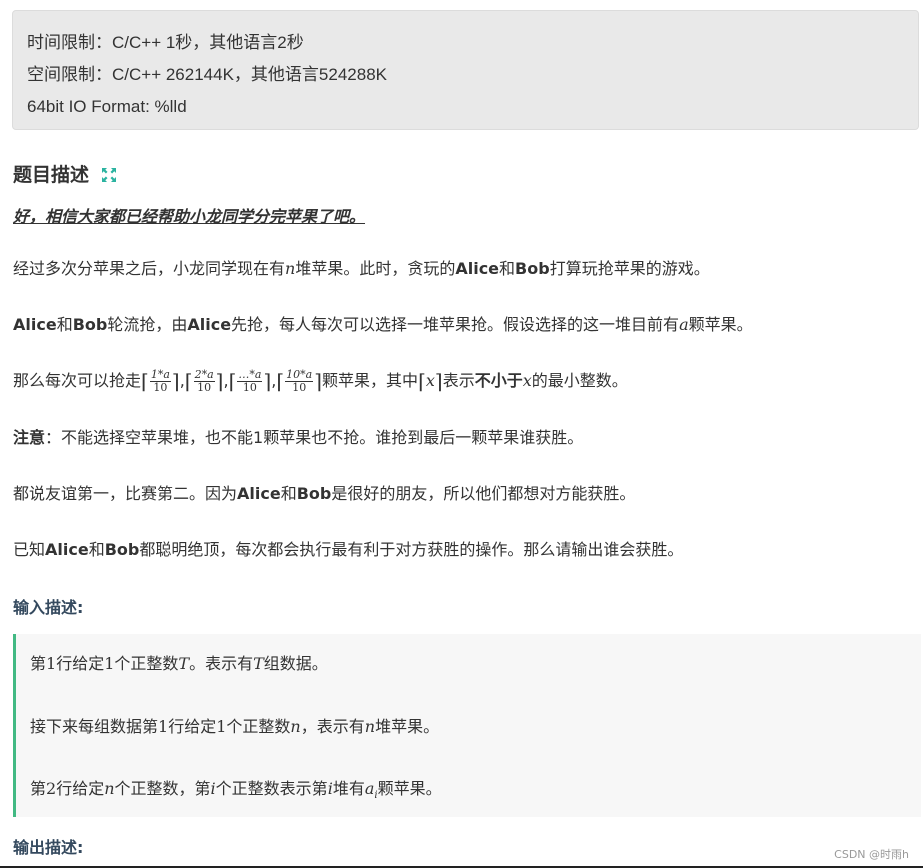  I want to click on memory-limit: 空间限制：C/C++ 262144K，其他语言524288K, so click(207, 74).